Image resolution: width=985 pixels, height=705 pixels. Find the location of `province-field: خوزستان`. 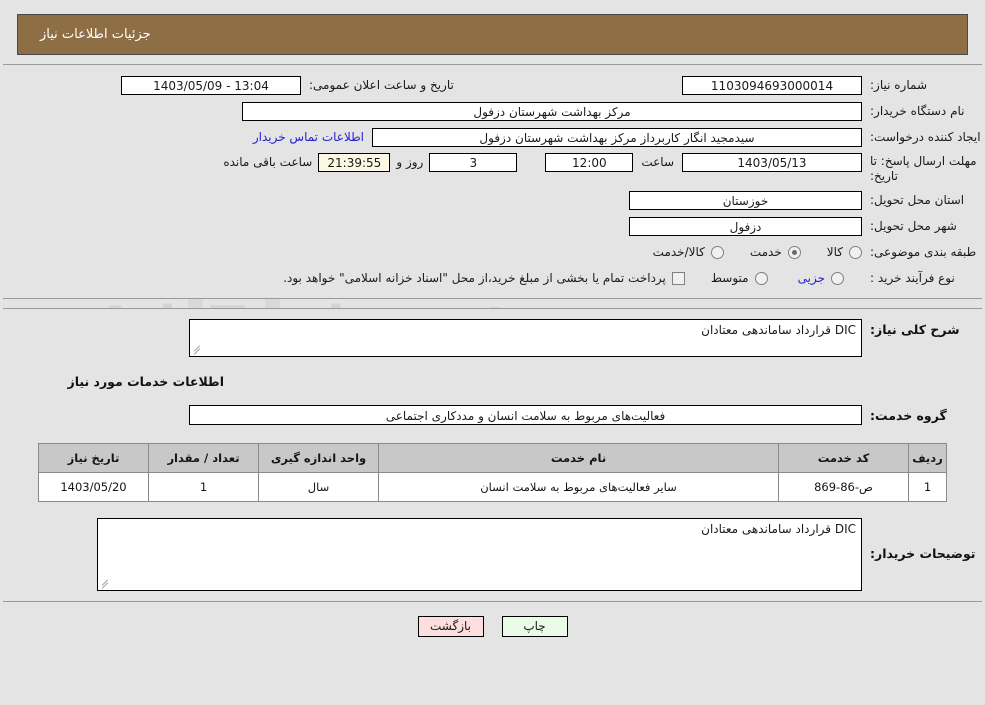

province-field: خوزستان is located at coordinates (745, 200).